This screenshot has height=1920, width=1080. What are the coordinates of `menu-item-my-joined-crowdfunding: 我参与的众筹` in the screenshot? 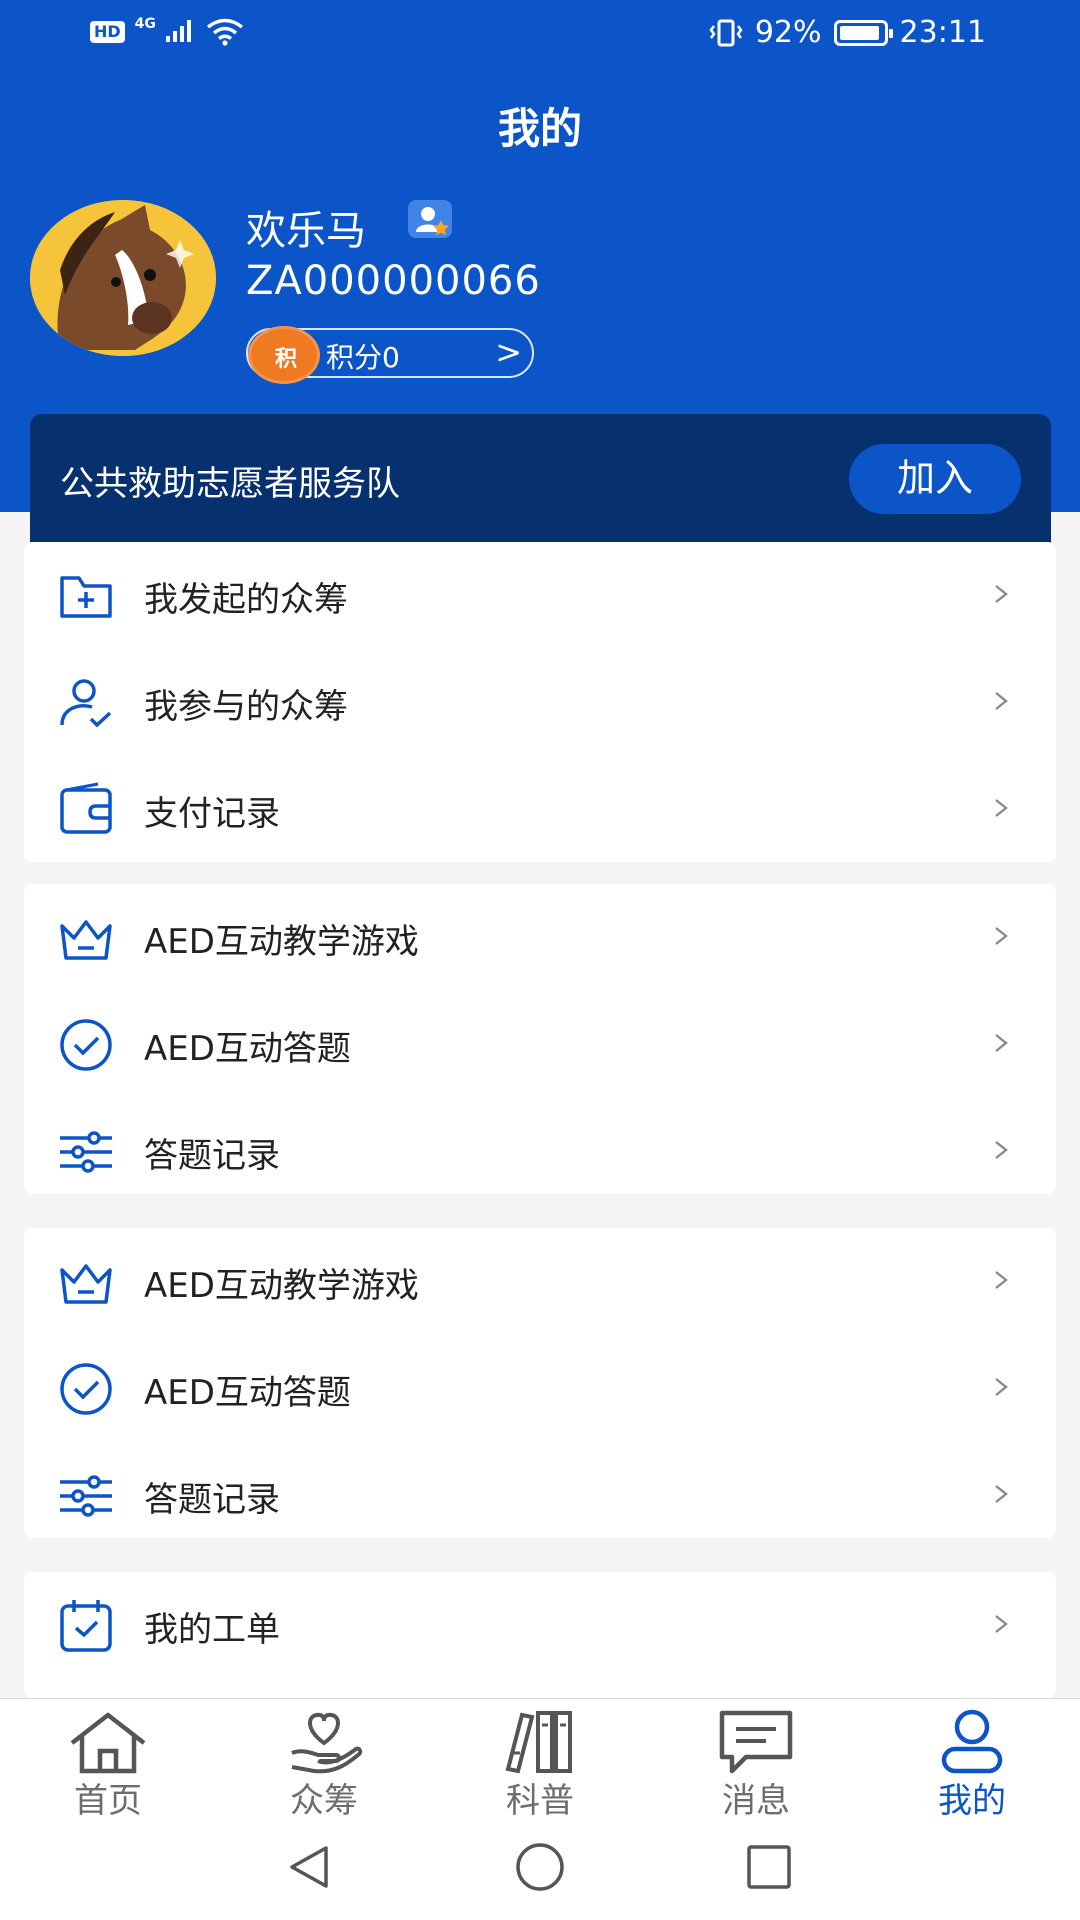 It's located at (540, 702).